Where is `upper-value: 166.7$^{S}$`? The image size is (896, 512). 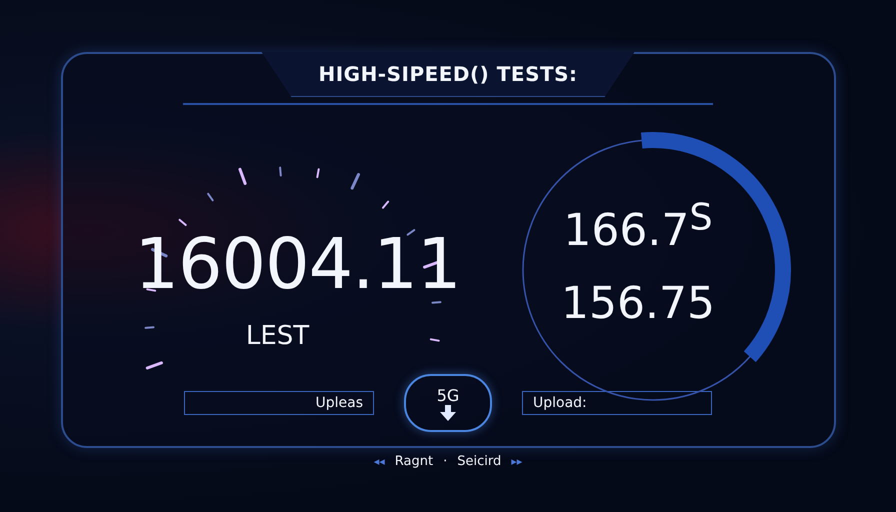 upper-value: 166.7$^{S}$ is located at coordinates (638, 225).